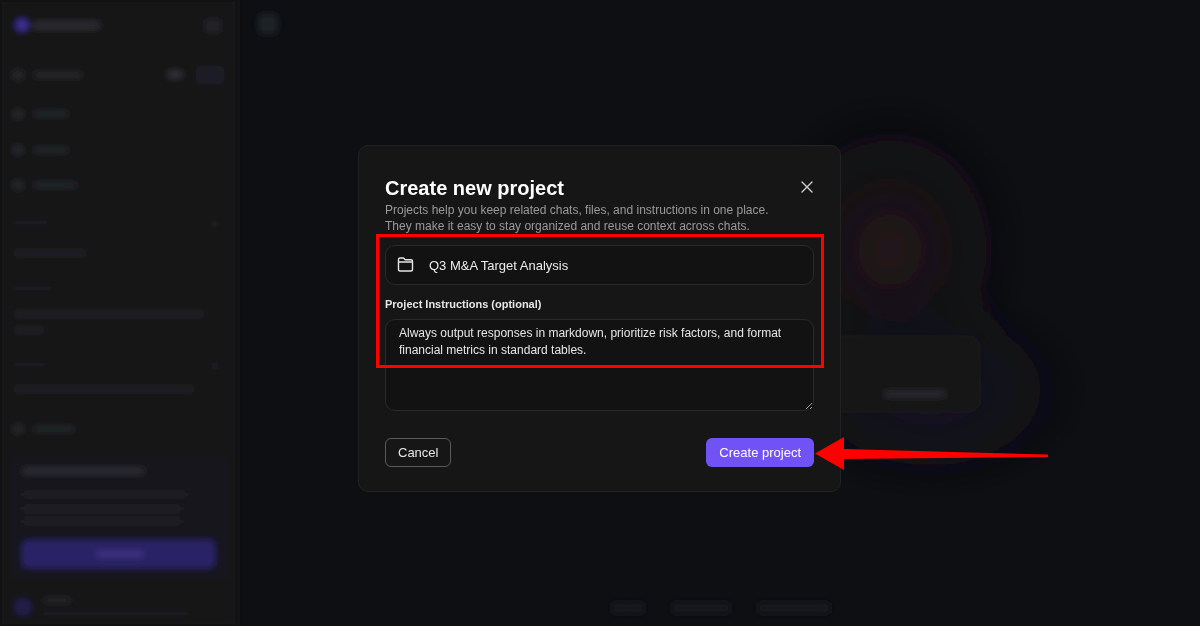 This screenshot has height=626, width=1200. Describe the element at coordinates (760, 452) in the screenshot. I see `create-project-button: Create project` at that location.